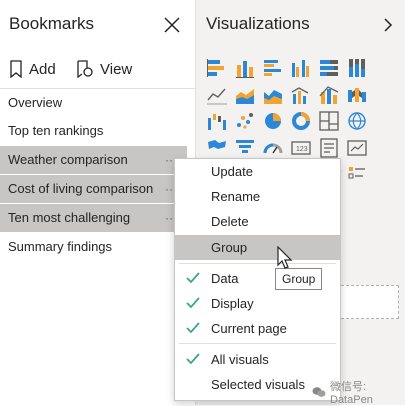 The image size is (405, 406). What do you see at coordinates (273, 95) in the screenshot?
I see `stacked-area-chart-icon` at bounding box center [273, 95].